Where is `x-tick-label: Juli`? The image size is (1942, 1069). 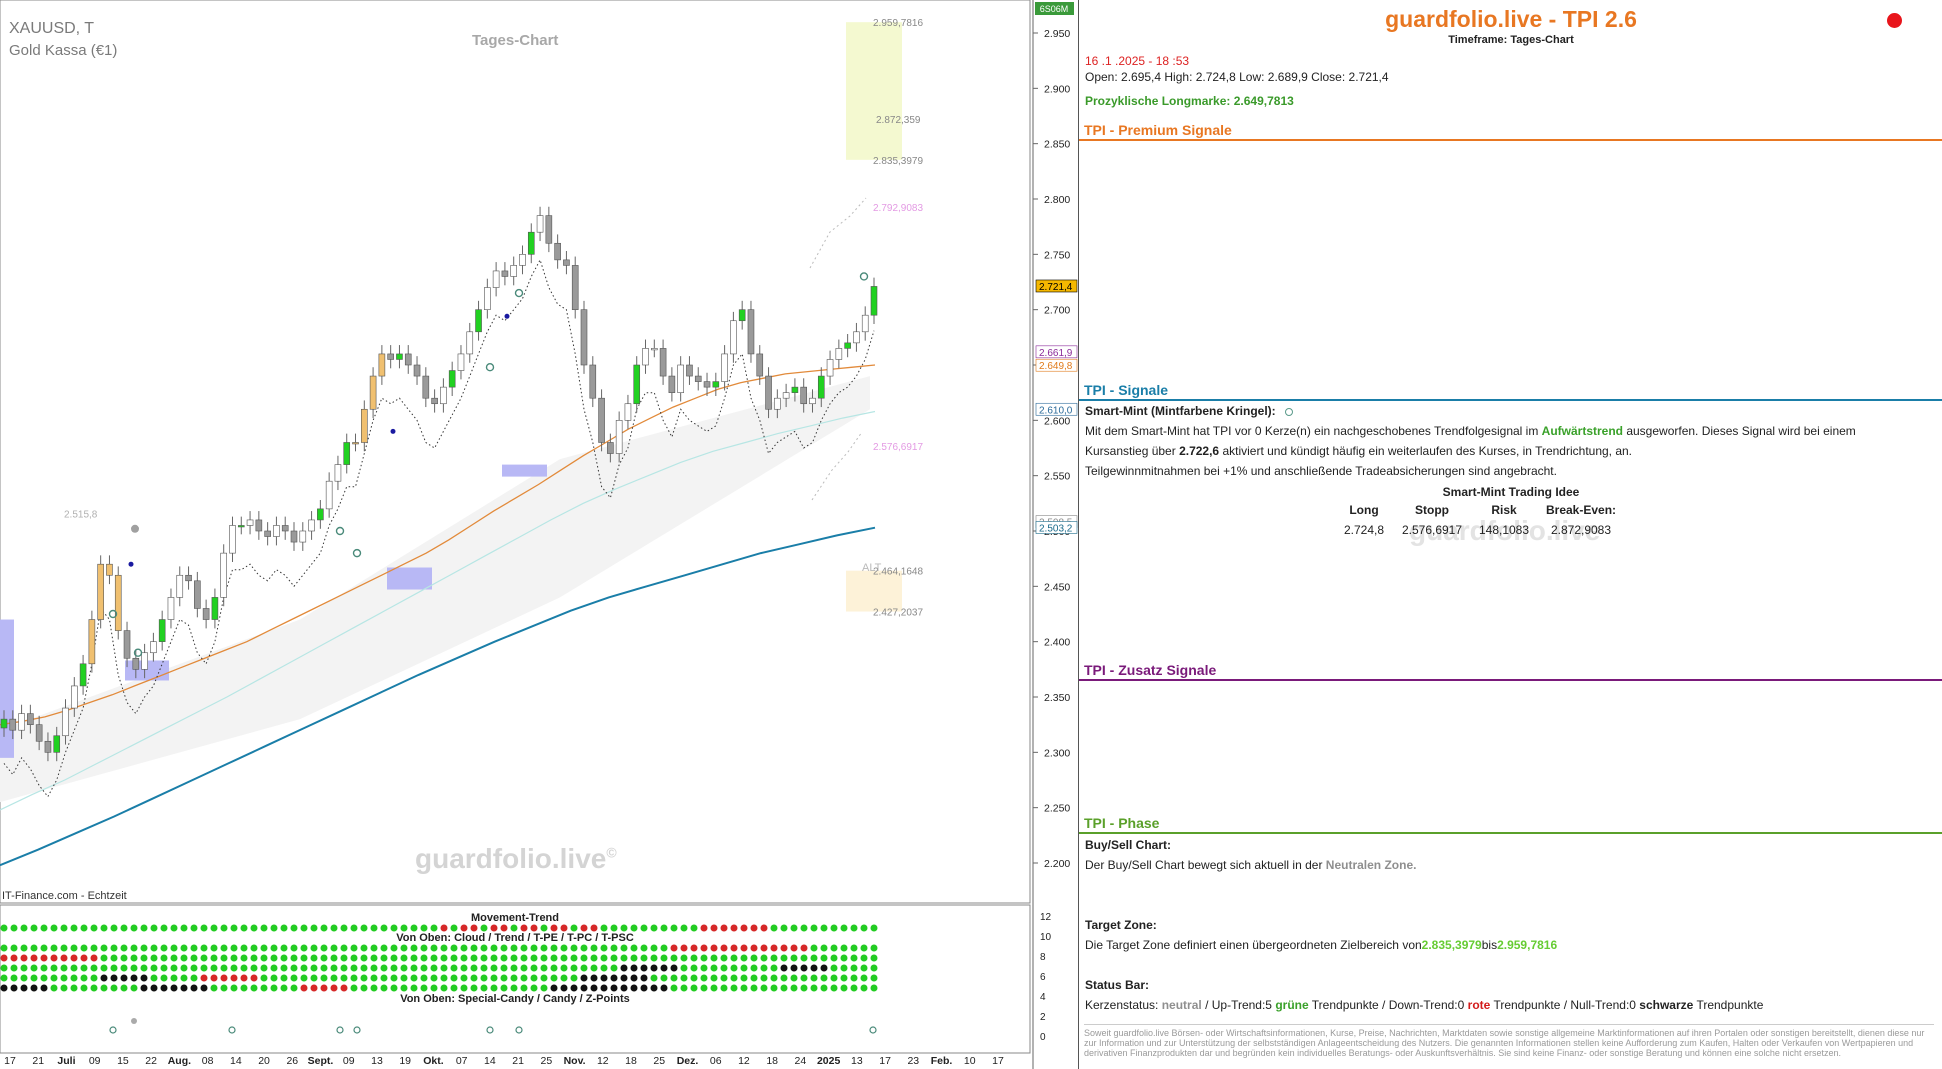 x-tick-label: Juli is located at coordinates (66, 1061).